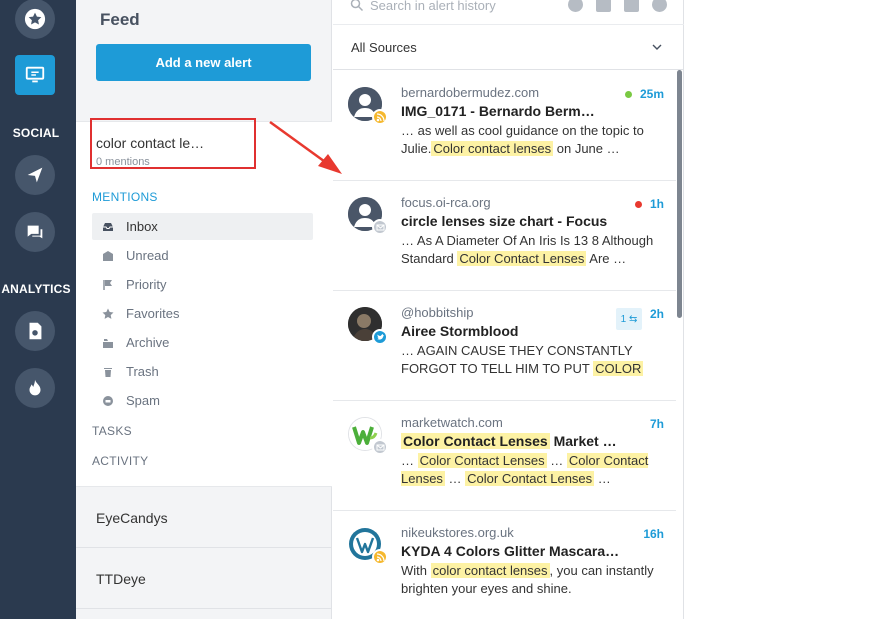  Describe the element at coordinates (204, 579) in the screenshot. I see `alert-ttdeye: TTDeye` at that location.